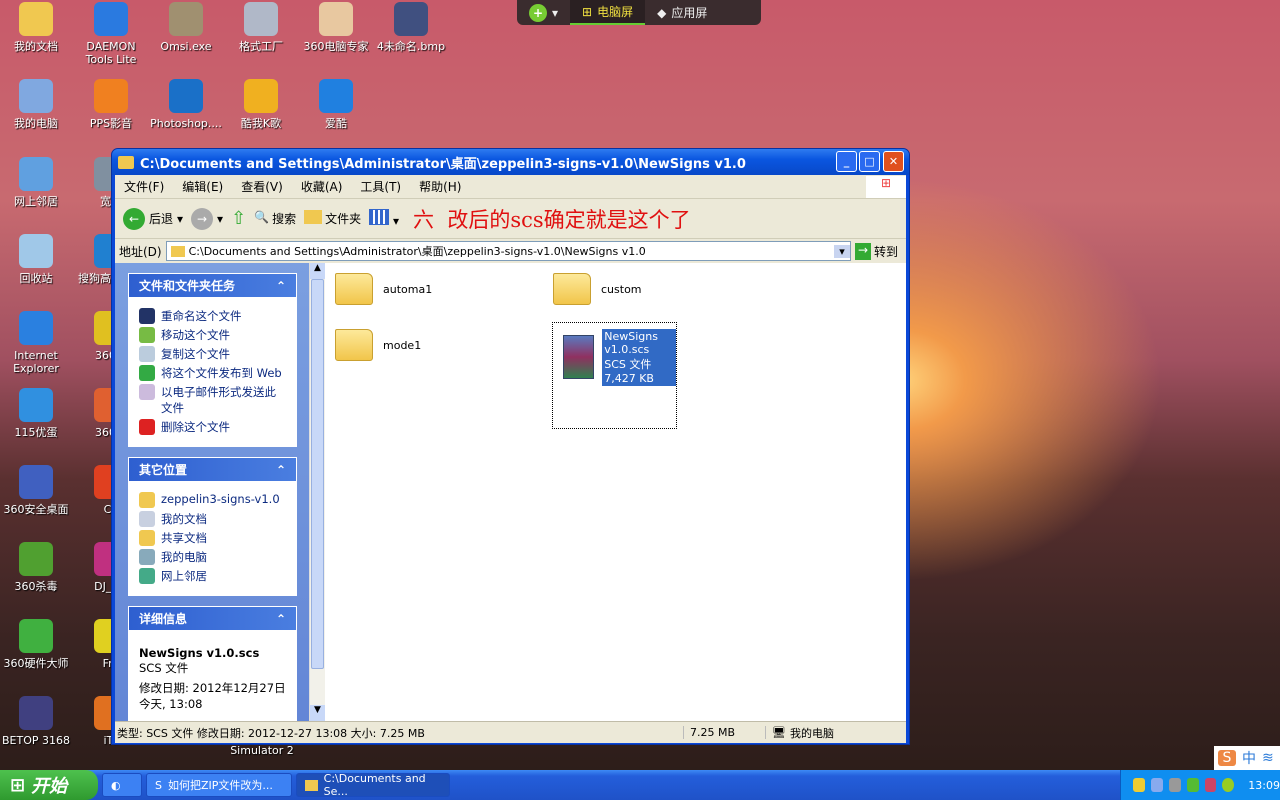 The width and height of the screenshot is (1280, 800). I want to click on forward-button: → ▾, so click(207, 218).